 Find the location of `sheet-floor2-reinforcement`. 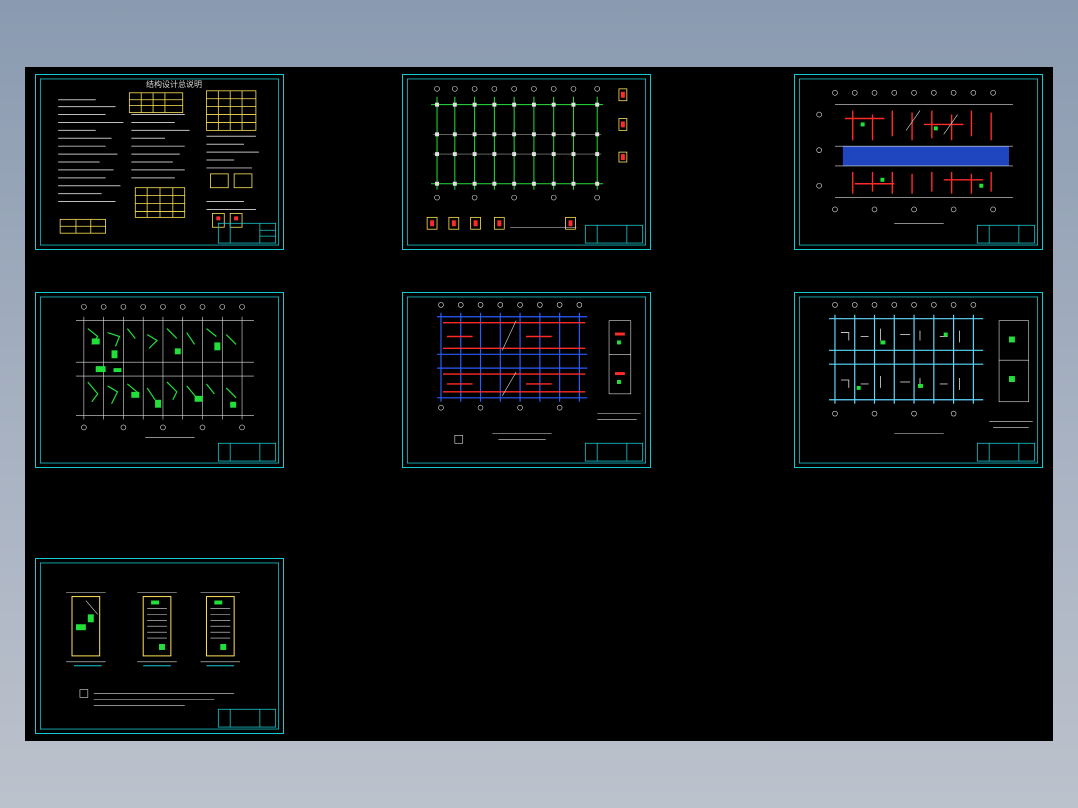

sheet-floor2-reinforcement is located at coordinates (159, 380).